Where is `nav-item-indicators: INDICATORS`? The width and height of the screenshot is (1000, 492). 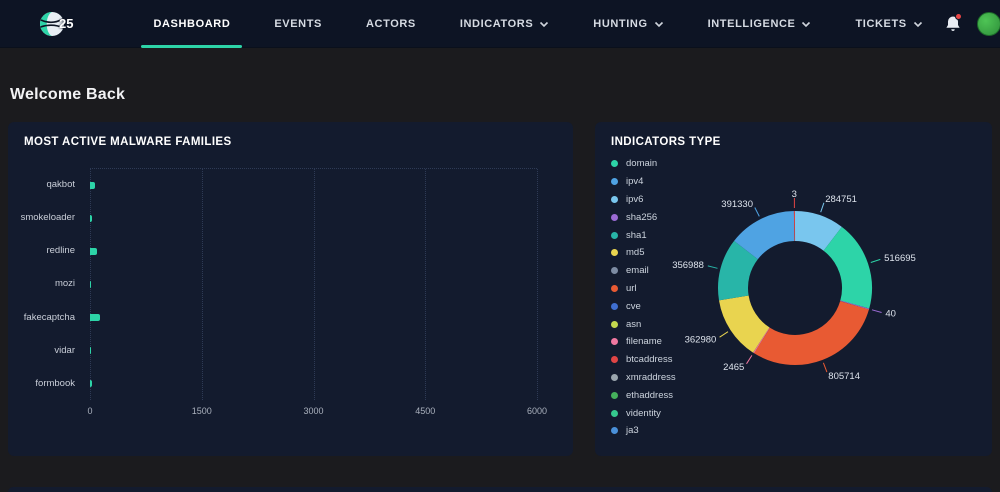 nav-item-indicators: INDICATORS is located at coordinates (504, 23).